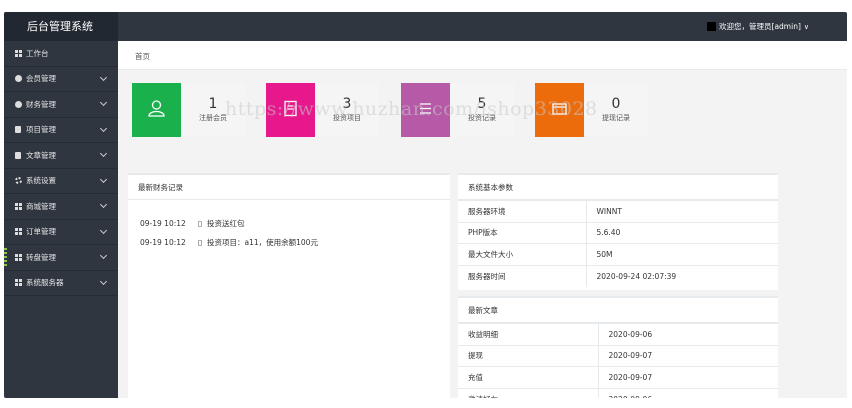 This screenshot has width=852, height=408. Describe the element at coordinates (61, 207) in the screenshot. I see `sidebar-item-shop: 商城管理` at that location.